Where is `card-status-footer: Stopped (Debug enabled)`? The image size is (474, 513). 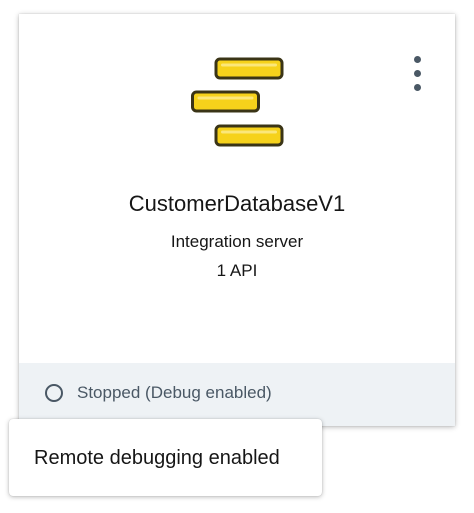
card-status-footer: Stopped (Debug enabled) is located at coordinates (237, 394).